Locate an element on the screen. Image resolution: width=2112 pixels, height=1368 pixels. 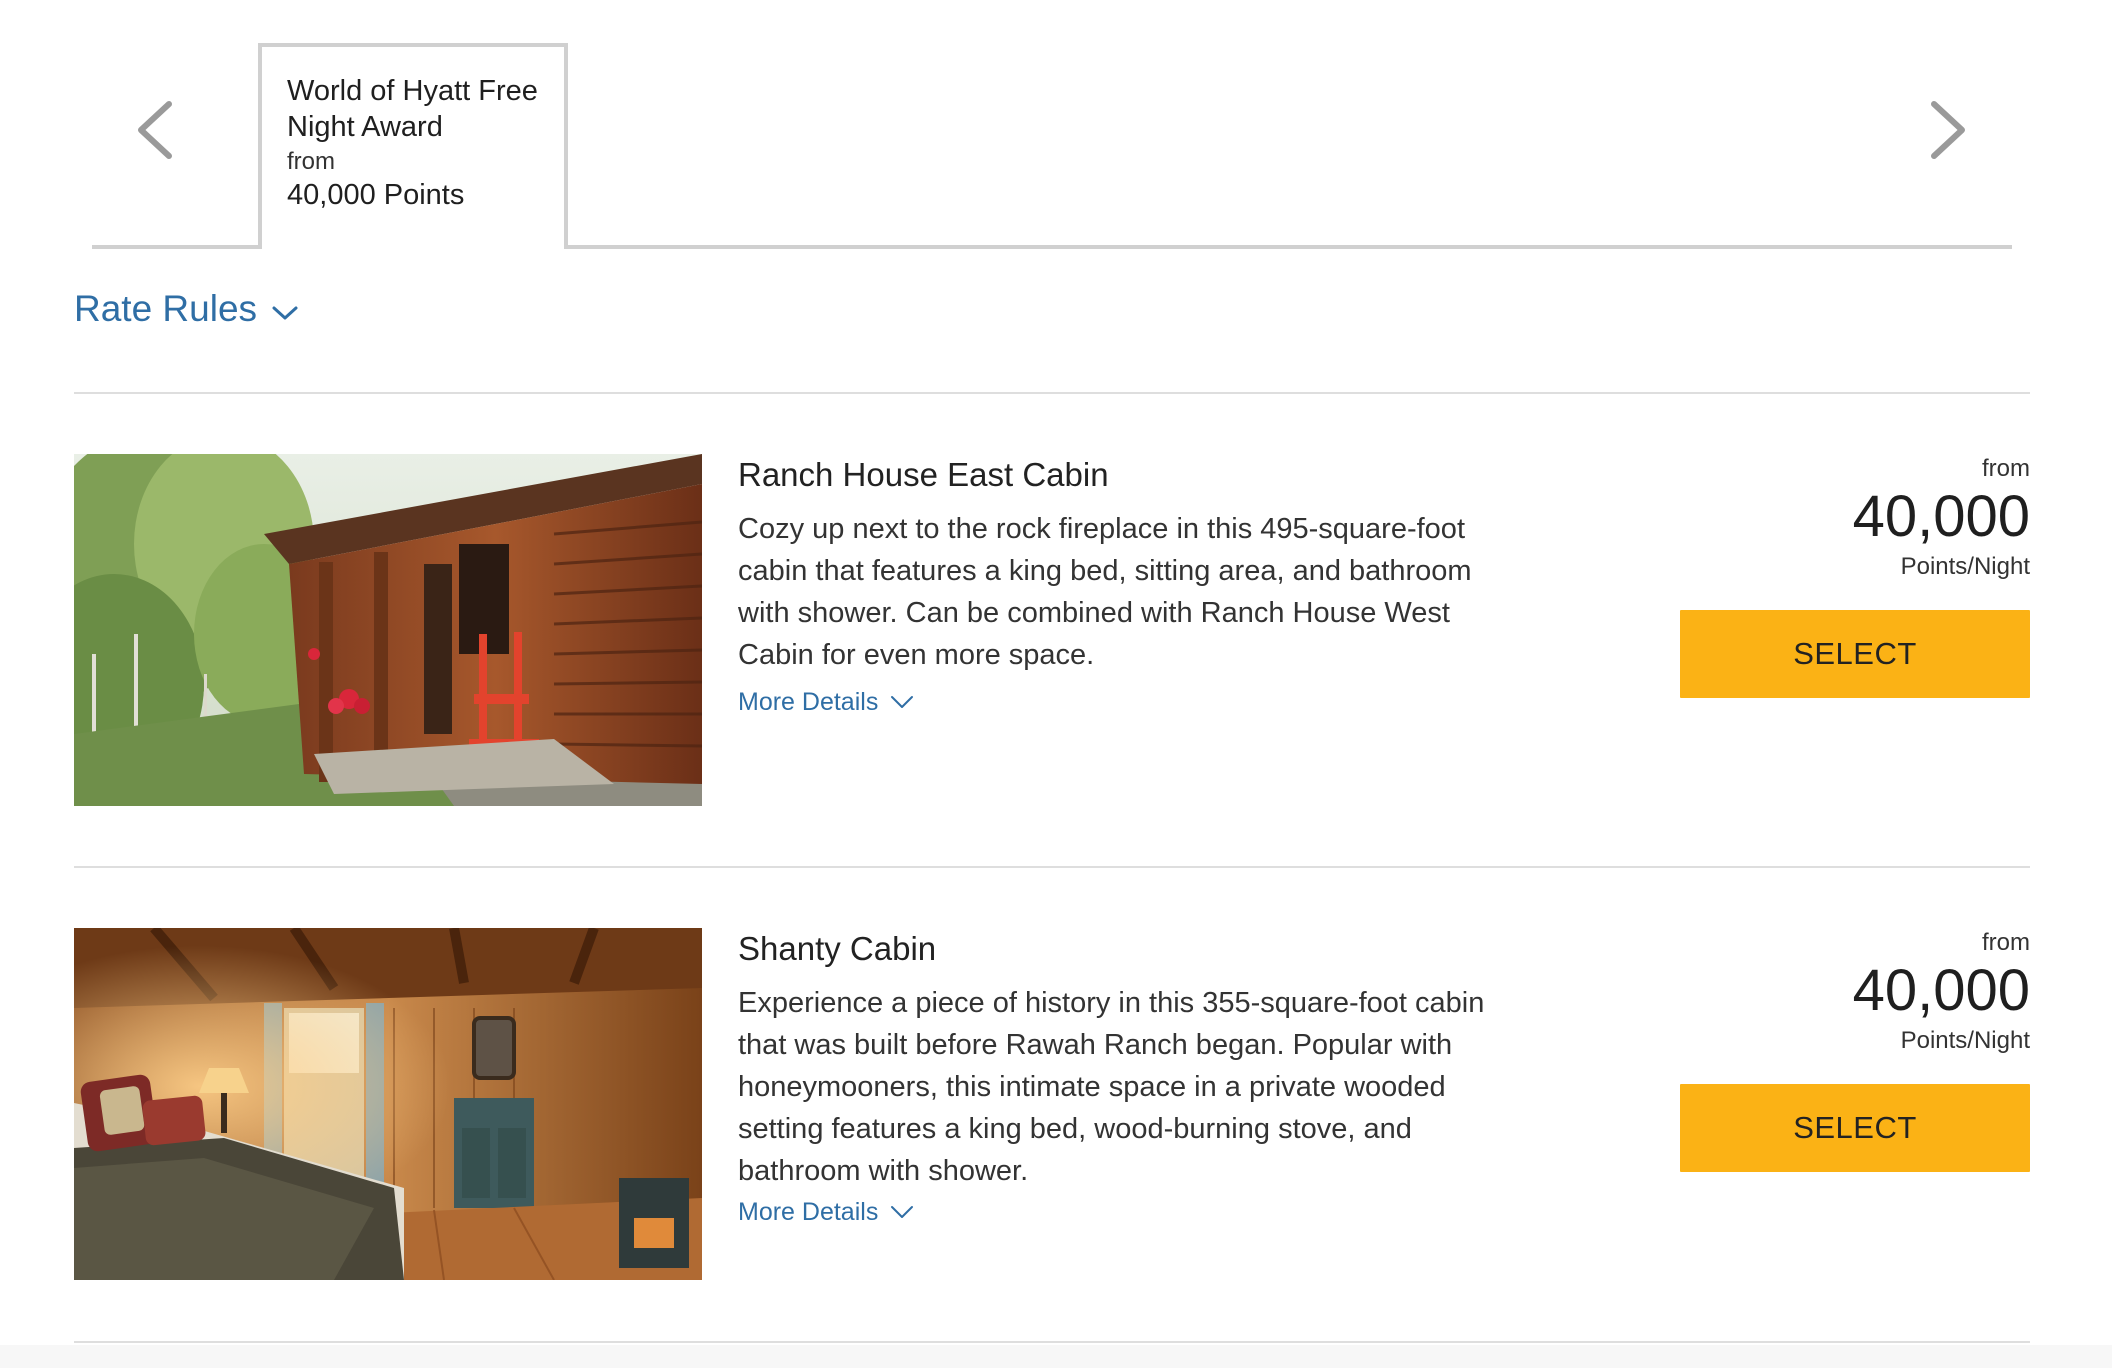
rate-tab-points: 40,000 Points is located at coordinates (376, 195).